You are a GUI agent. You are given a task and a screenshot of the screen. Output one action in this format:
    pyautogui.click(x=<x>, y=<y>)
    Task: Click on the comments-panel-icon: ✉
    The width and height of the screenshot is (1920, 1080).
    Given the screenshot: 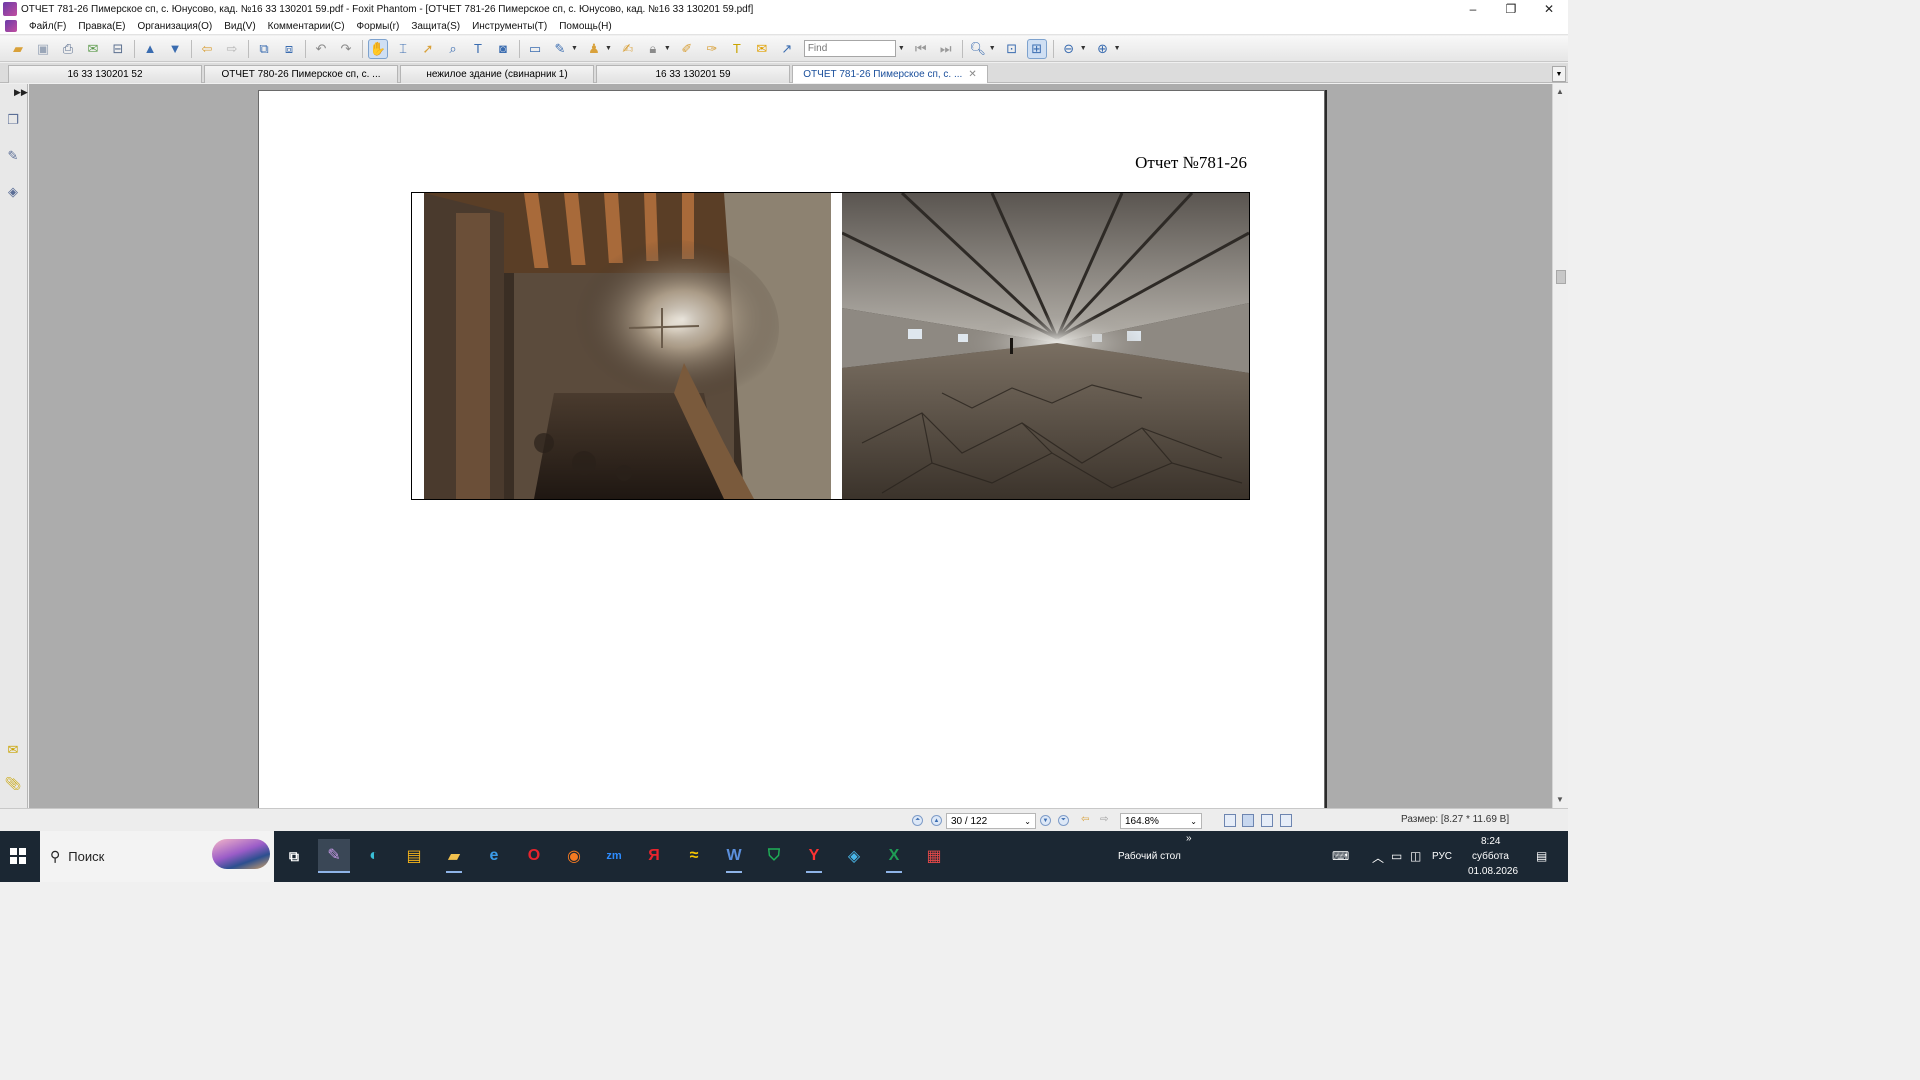 What is the action you would take?
    pyautogui.click(x=13, y=750)
    